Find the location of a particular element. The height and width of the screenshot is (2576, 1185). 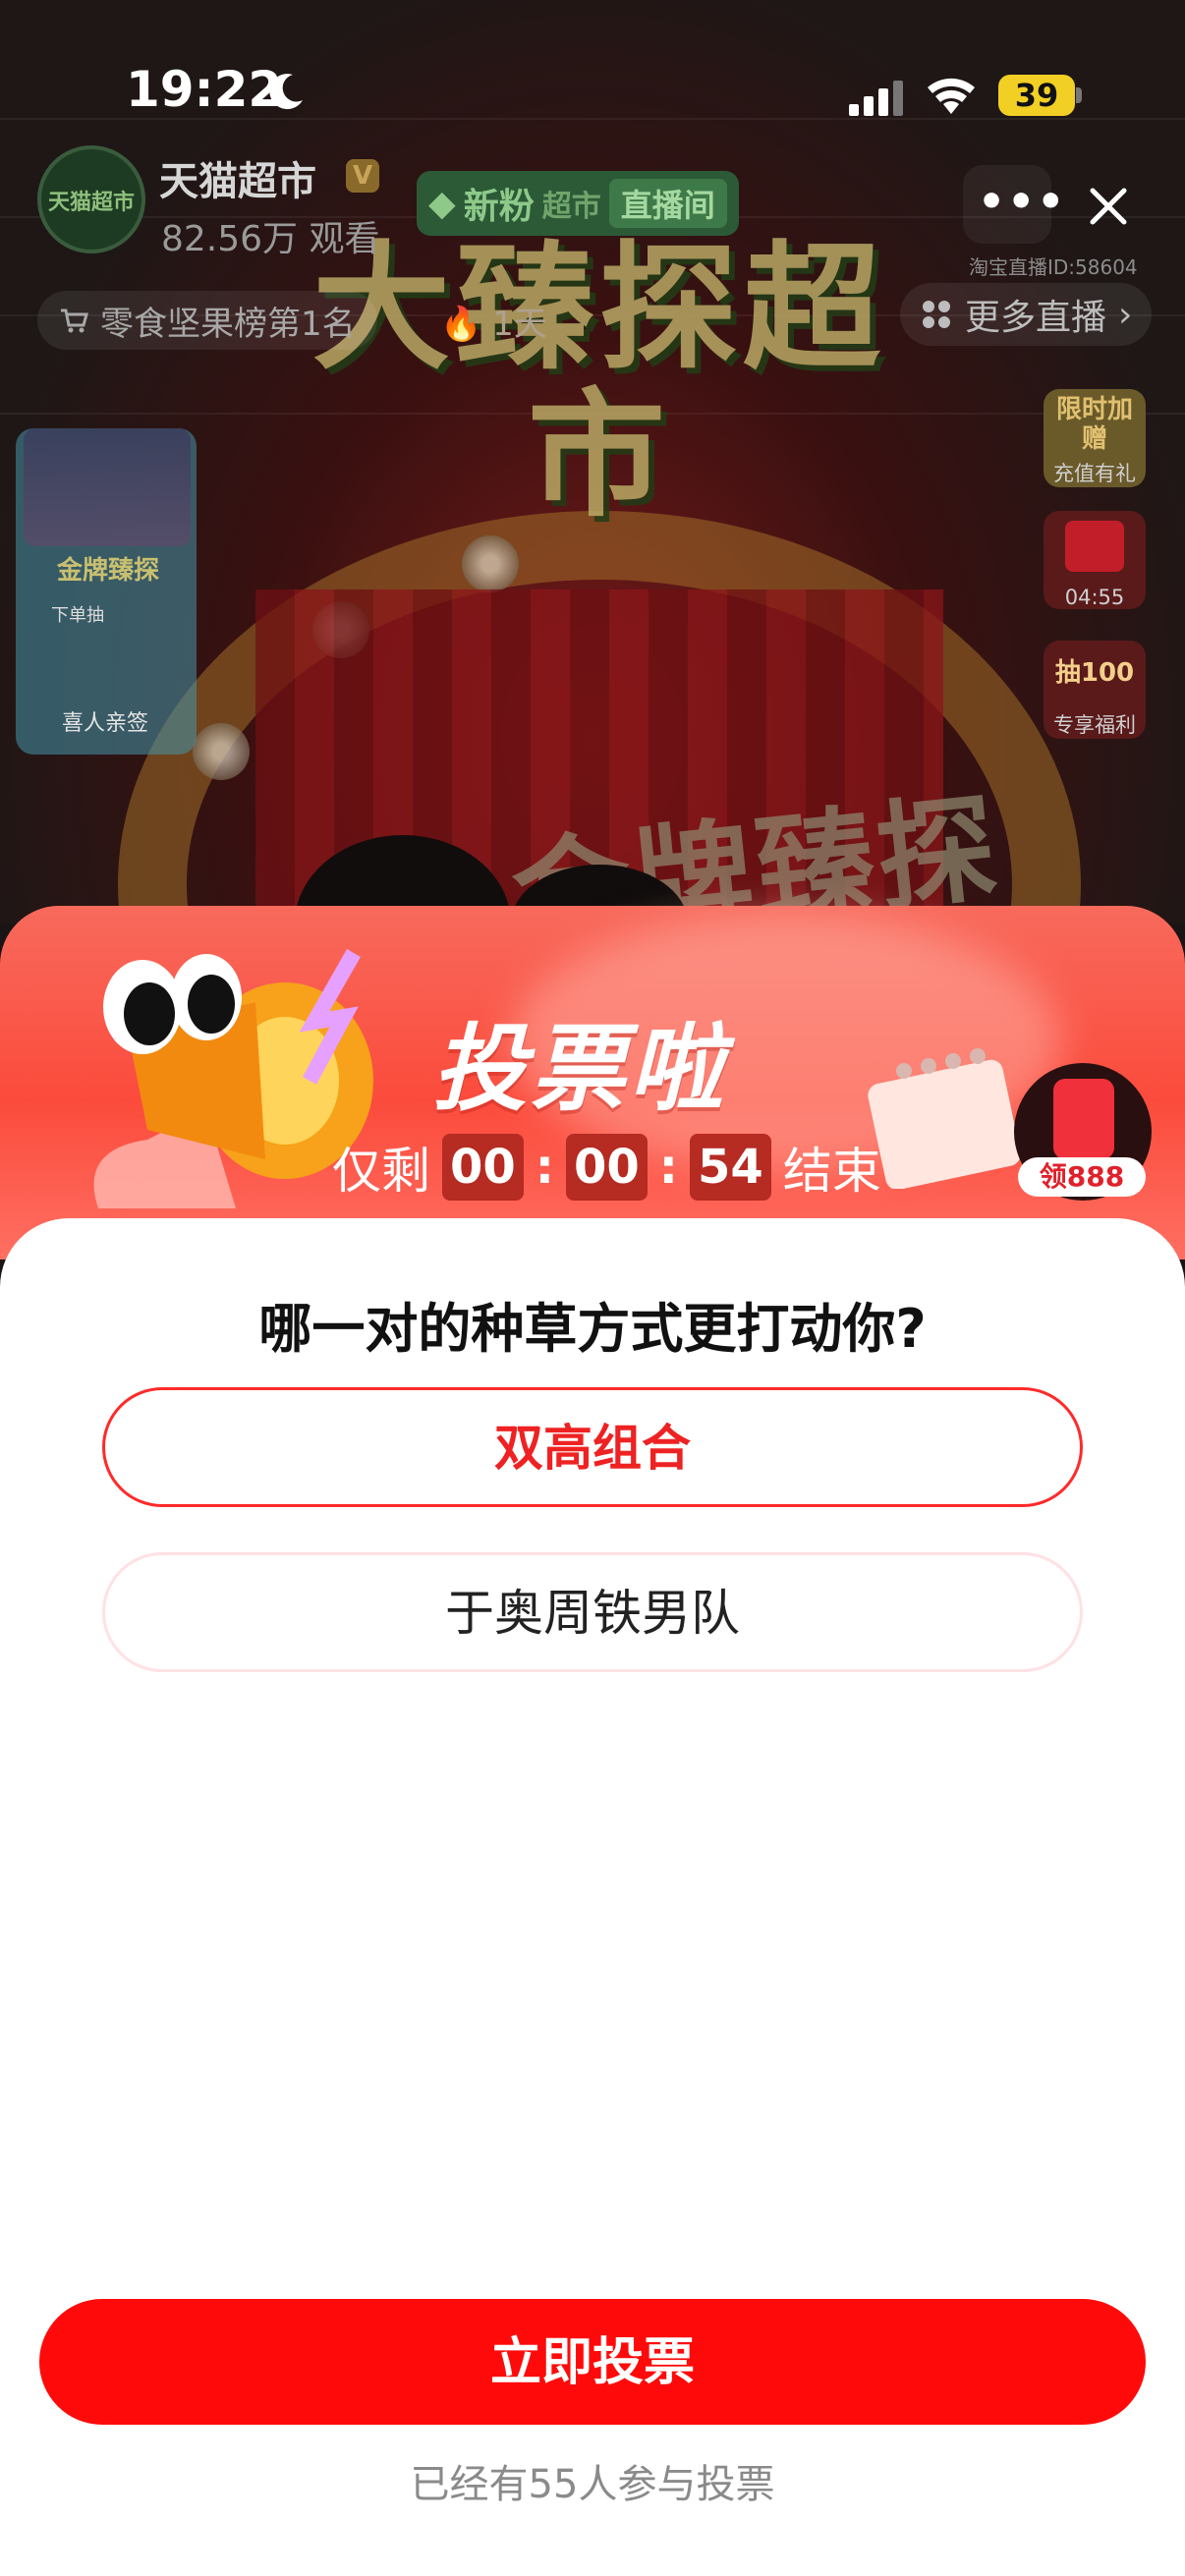

verified-icon: V is located at coordinates (363, 176).